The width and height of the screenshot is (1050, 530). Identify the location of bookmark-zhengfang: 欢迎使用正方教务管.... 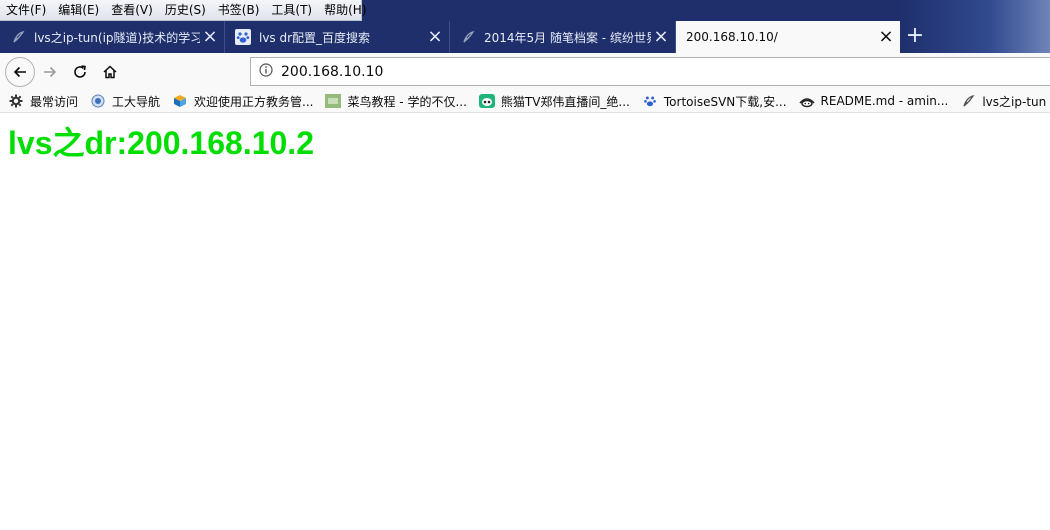
(240, 101).